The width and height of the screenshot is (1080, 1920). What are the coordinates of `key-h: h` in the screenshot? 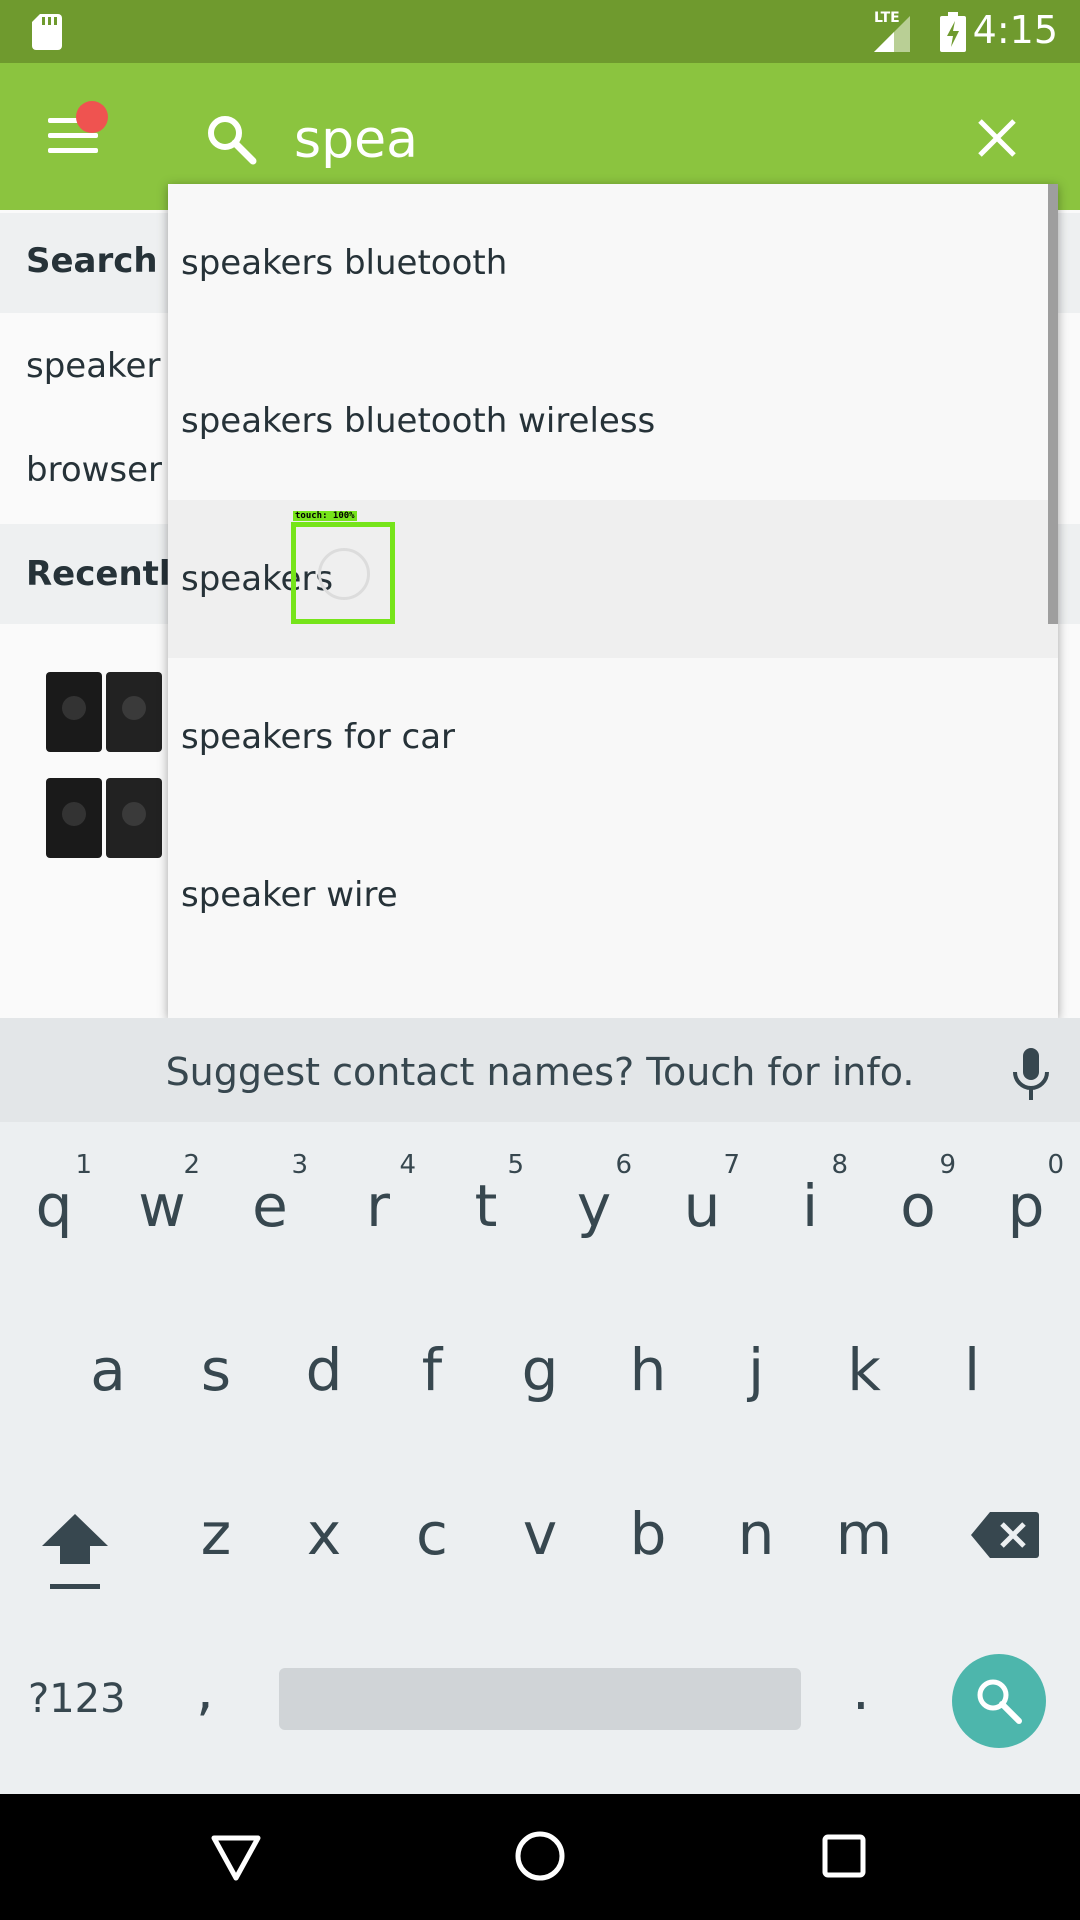 It's located at (648, 1370).